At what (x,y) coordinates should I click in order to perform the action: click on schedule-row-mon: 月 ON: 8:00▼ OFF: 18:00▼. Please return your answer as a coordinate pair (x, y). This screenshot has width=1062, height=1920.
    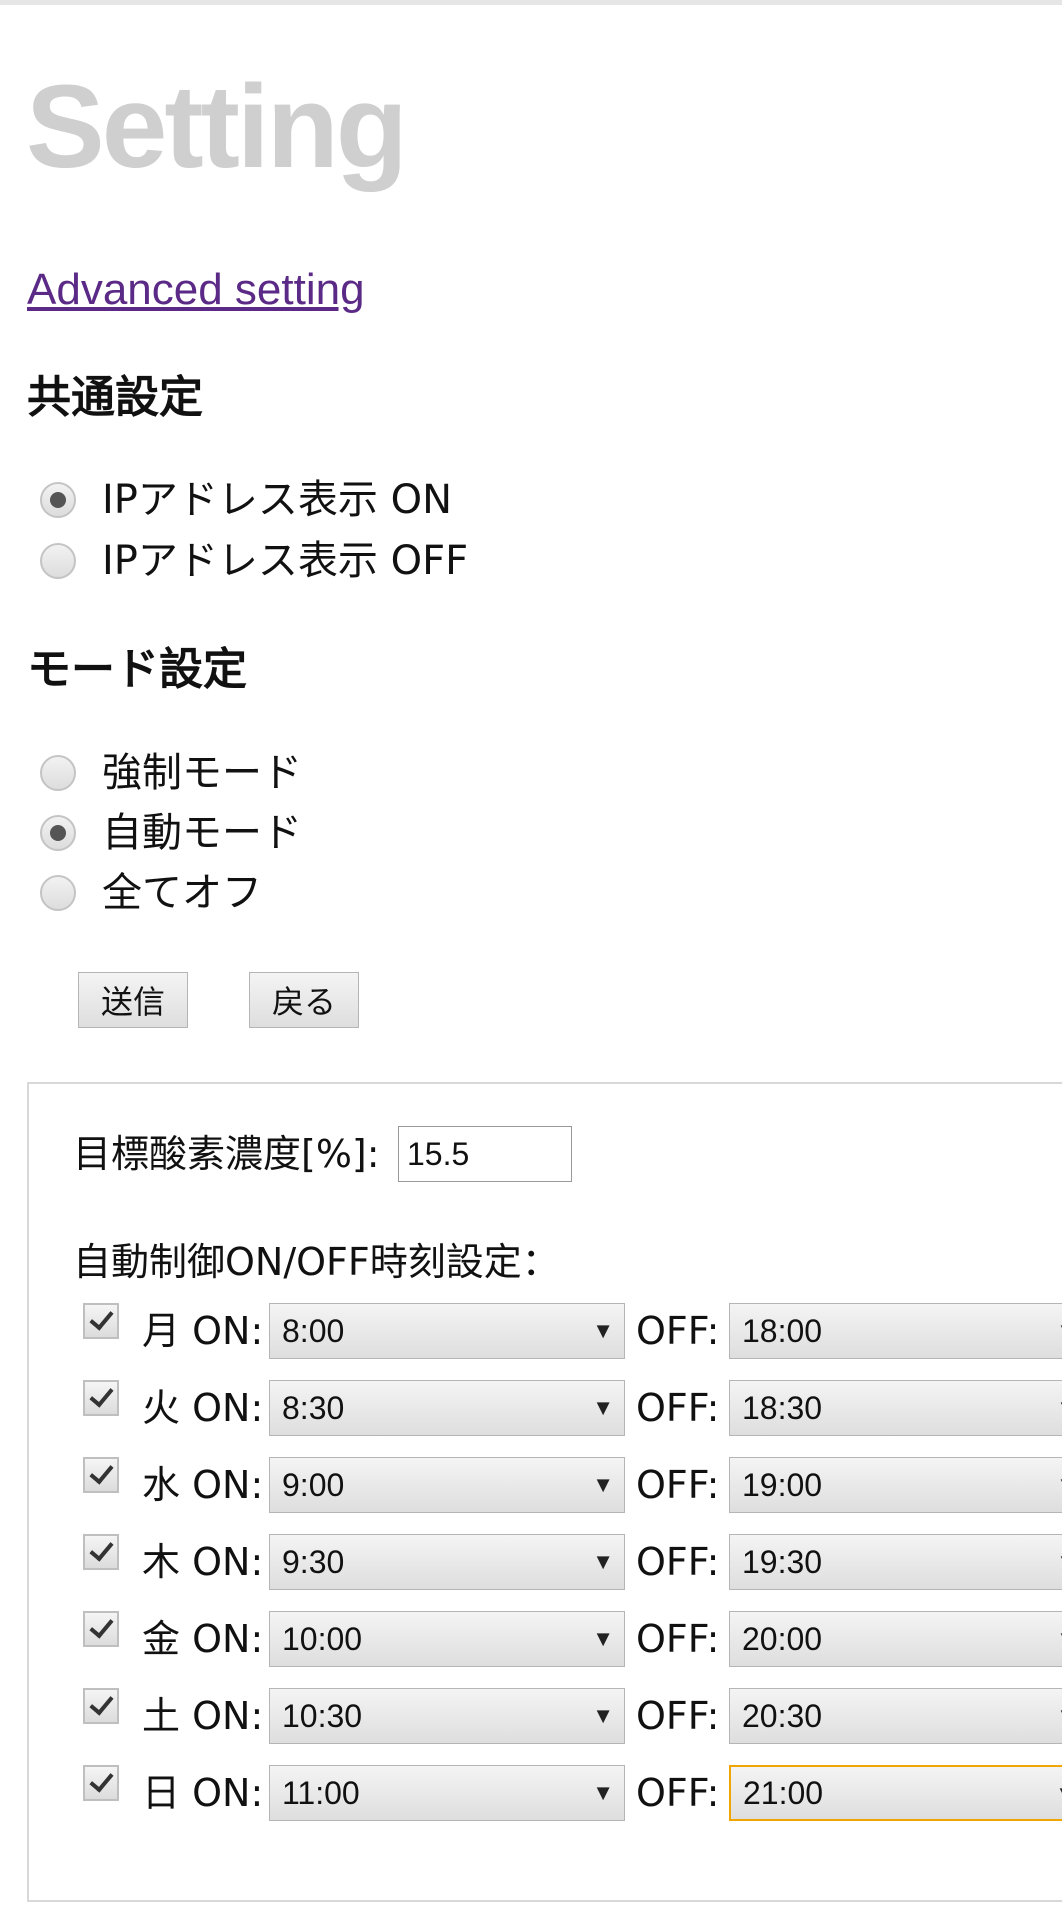
    Looking at the image, I should click on (531, 1333).